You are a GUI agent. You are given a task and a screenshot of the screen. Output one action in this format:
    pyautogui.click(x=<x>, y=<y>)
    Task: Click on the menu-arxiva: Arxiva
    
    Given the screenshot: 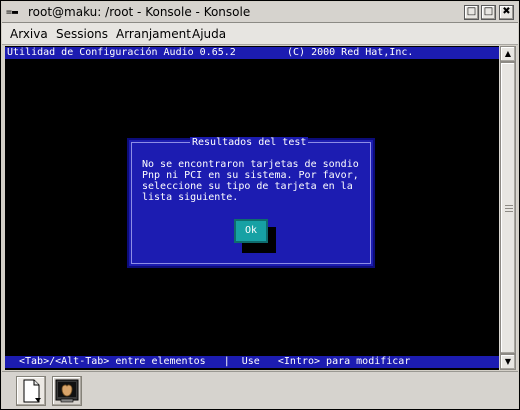 What is the action you would take?
    pyautogui.click(x=29, y=34)
    